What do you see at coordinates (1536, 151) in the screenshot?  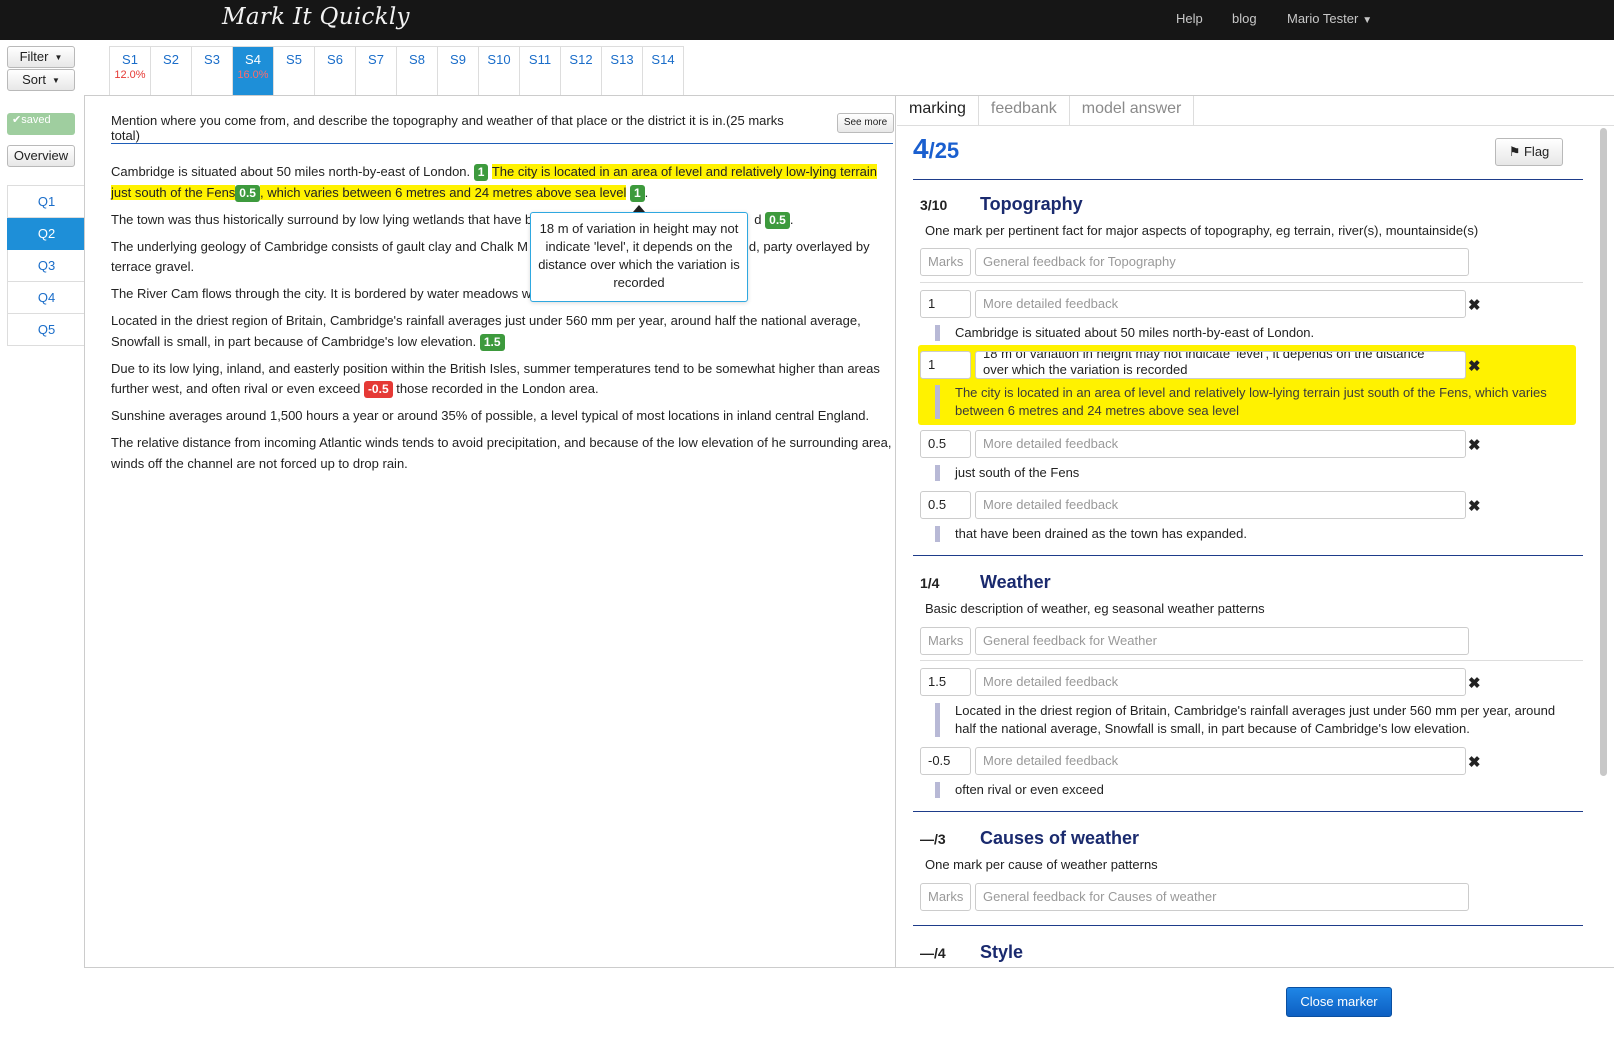 I see `flag-label: Flag` at bounding box center [1536, 151].